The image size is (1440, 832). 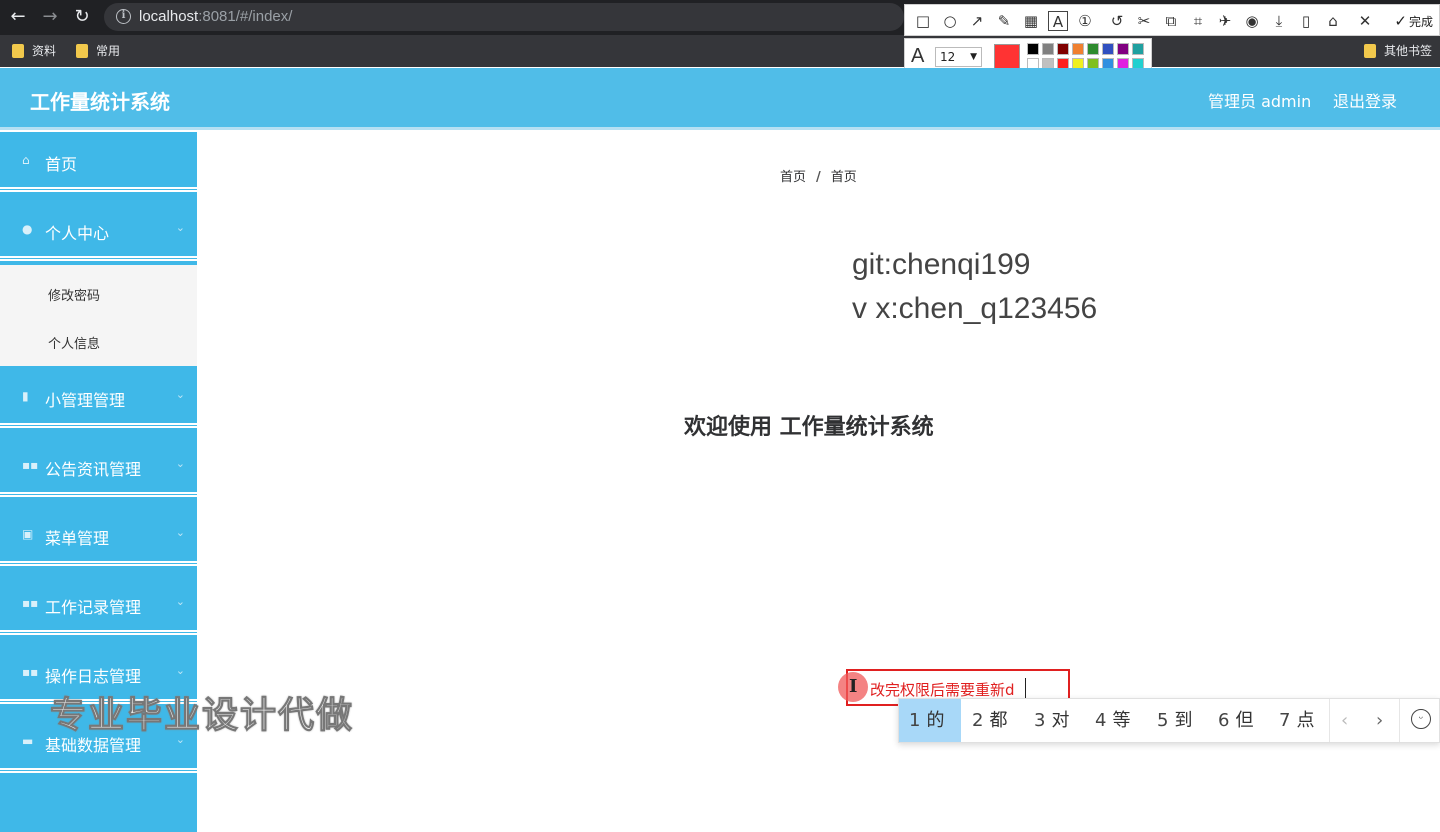 What do you see at coordinates (942, 690) in the screenshot?
I see `annotation-text: 改完权限后需要重新d` at bounding box center [942, 690].